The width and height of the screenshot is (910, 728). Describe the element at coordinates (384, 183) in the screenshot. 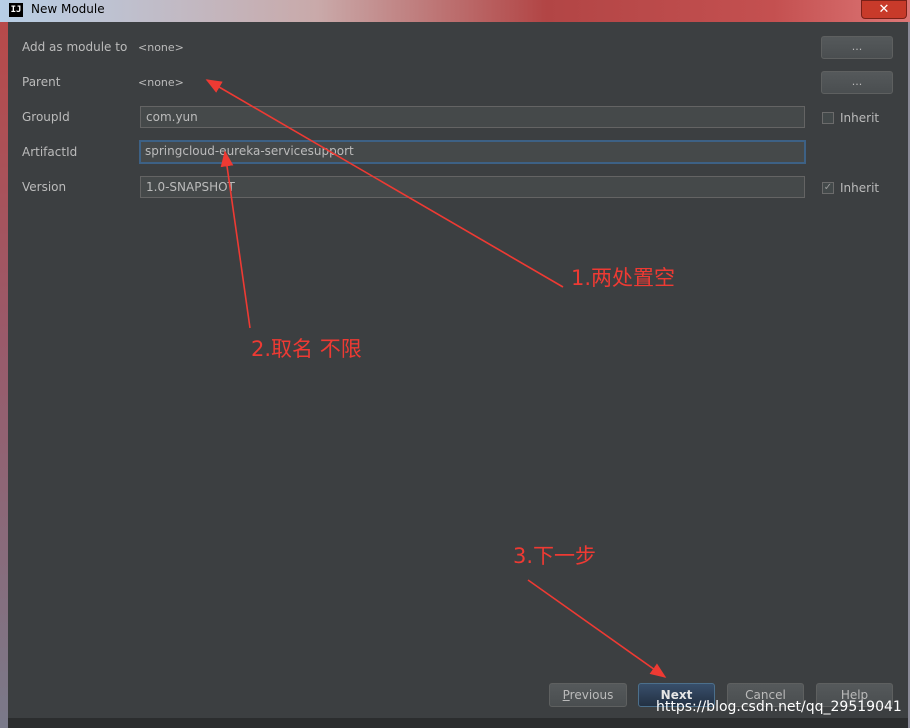

I see `arrow-to-parent` at that location.